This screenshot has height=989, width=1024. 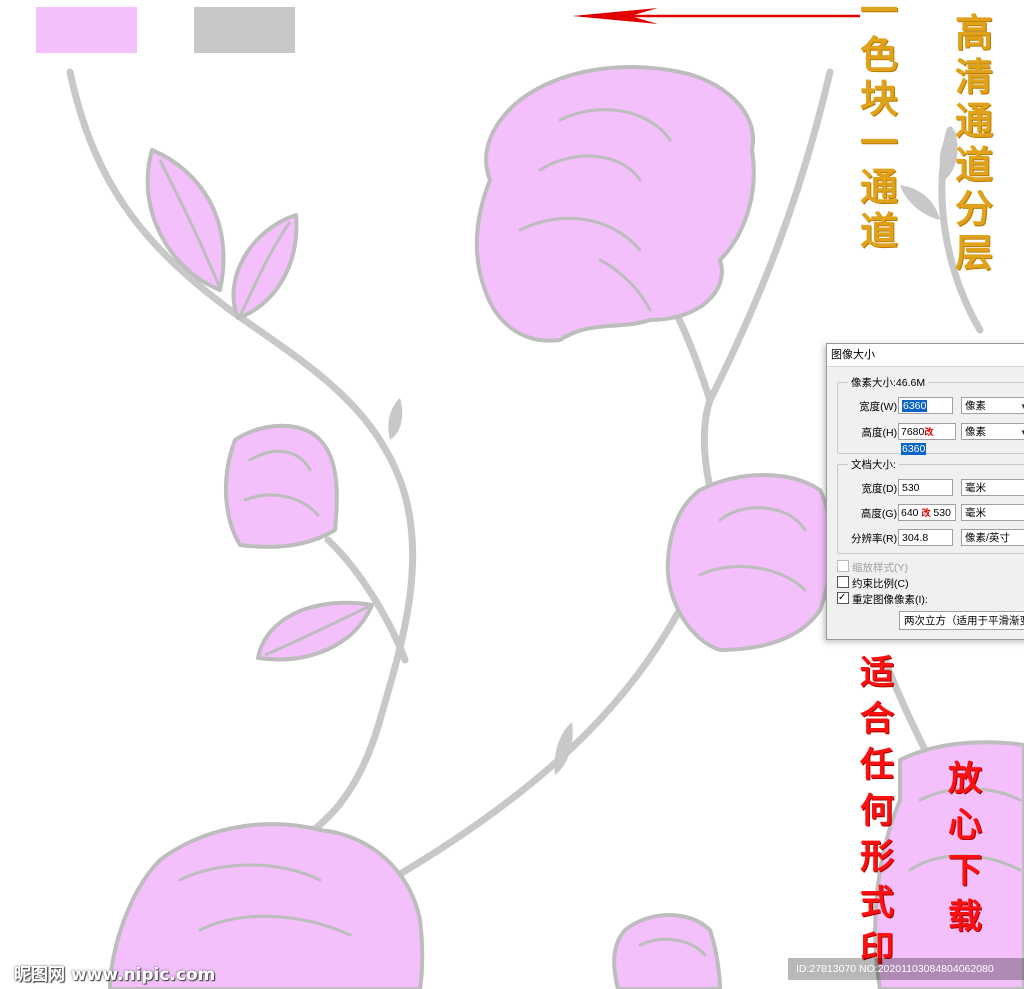 I want to click on pixel-width-label: 宽度(W):, so click(x=879, y=407).